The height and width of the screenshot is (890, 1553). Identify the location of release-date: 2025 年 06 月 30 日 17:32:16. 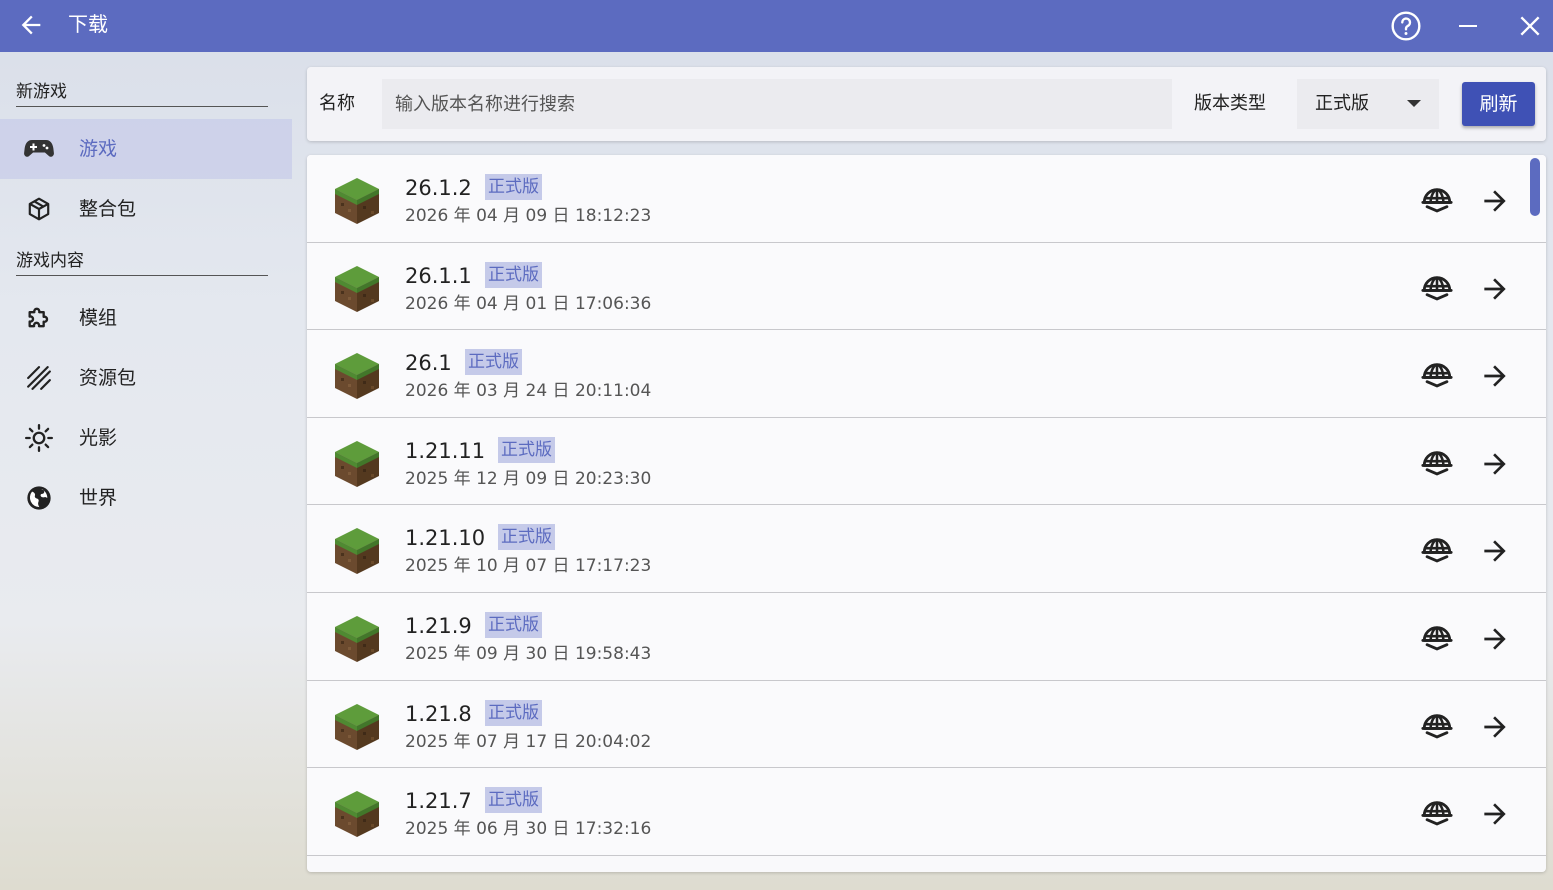
(528, 829).